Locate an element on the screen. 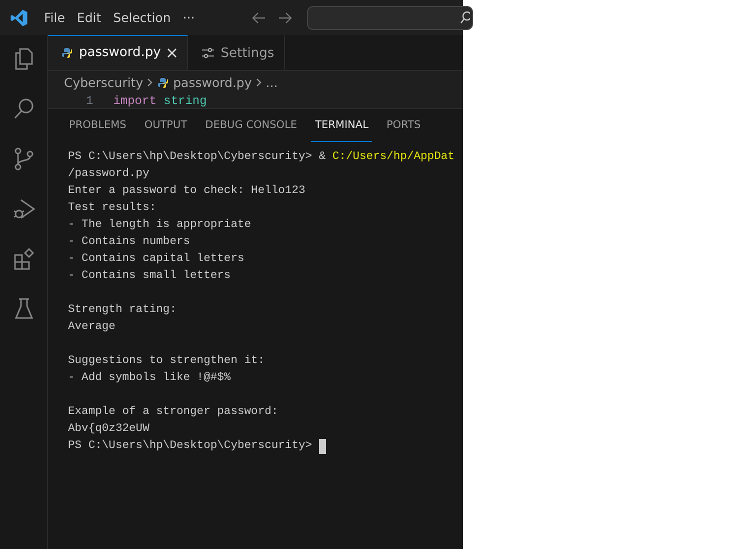 The image size is (737, 549). terminal-output: Strength rating: is located at coordinates (122, 310).